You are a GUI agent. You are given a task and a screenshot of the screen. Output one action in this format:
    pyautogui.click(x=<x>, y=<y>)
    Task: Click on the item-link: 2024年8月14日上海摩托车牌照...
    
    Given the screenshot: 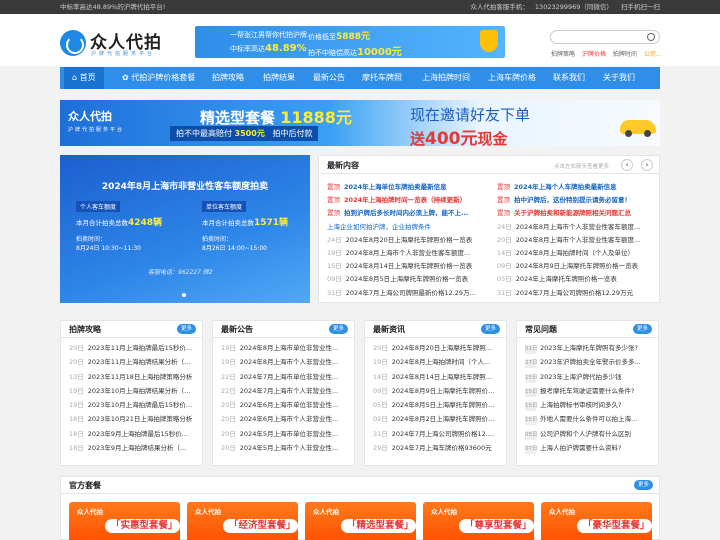 What is the action you would take?
    pyautogui.click(x=442, y=377)
    